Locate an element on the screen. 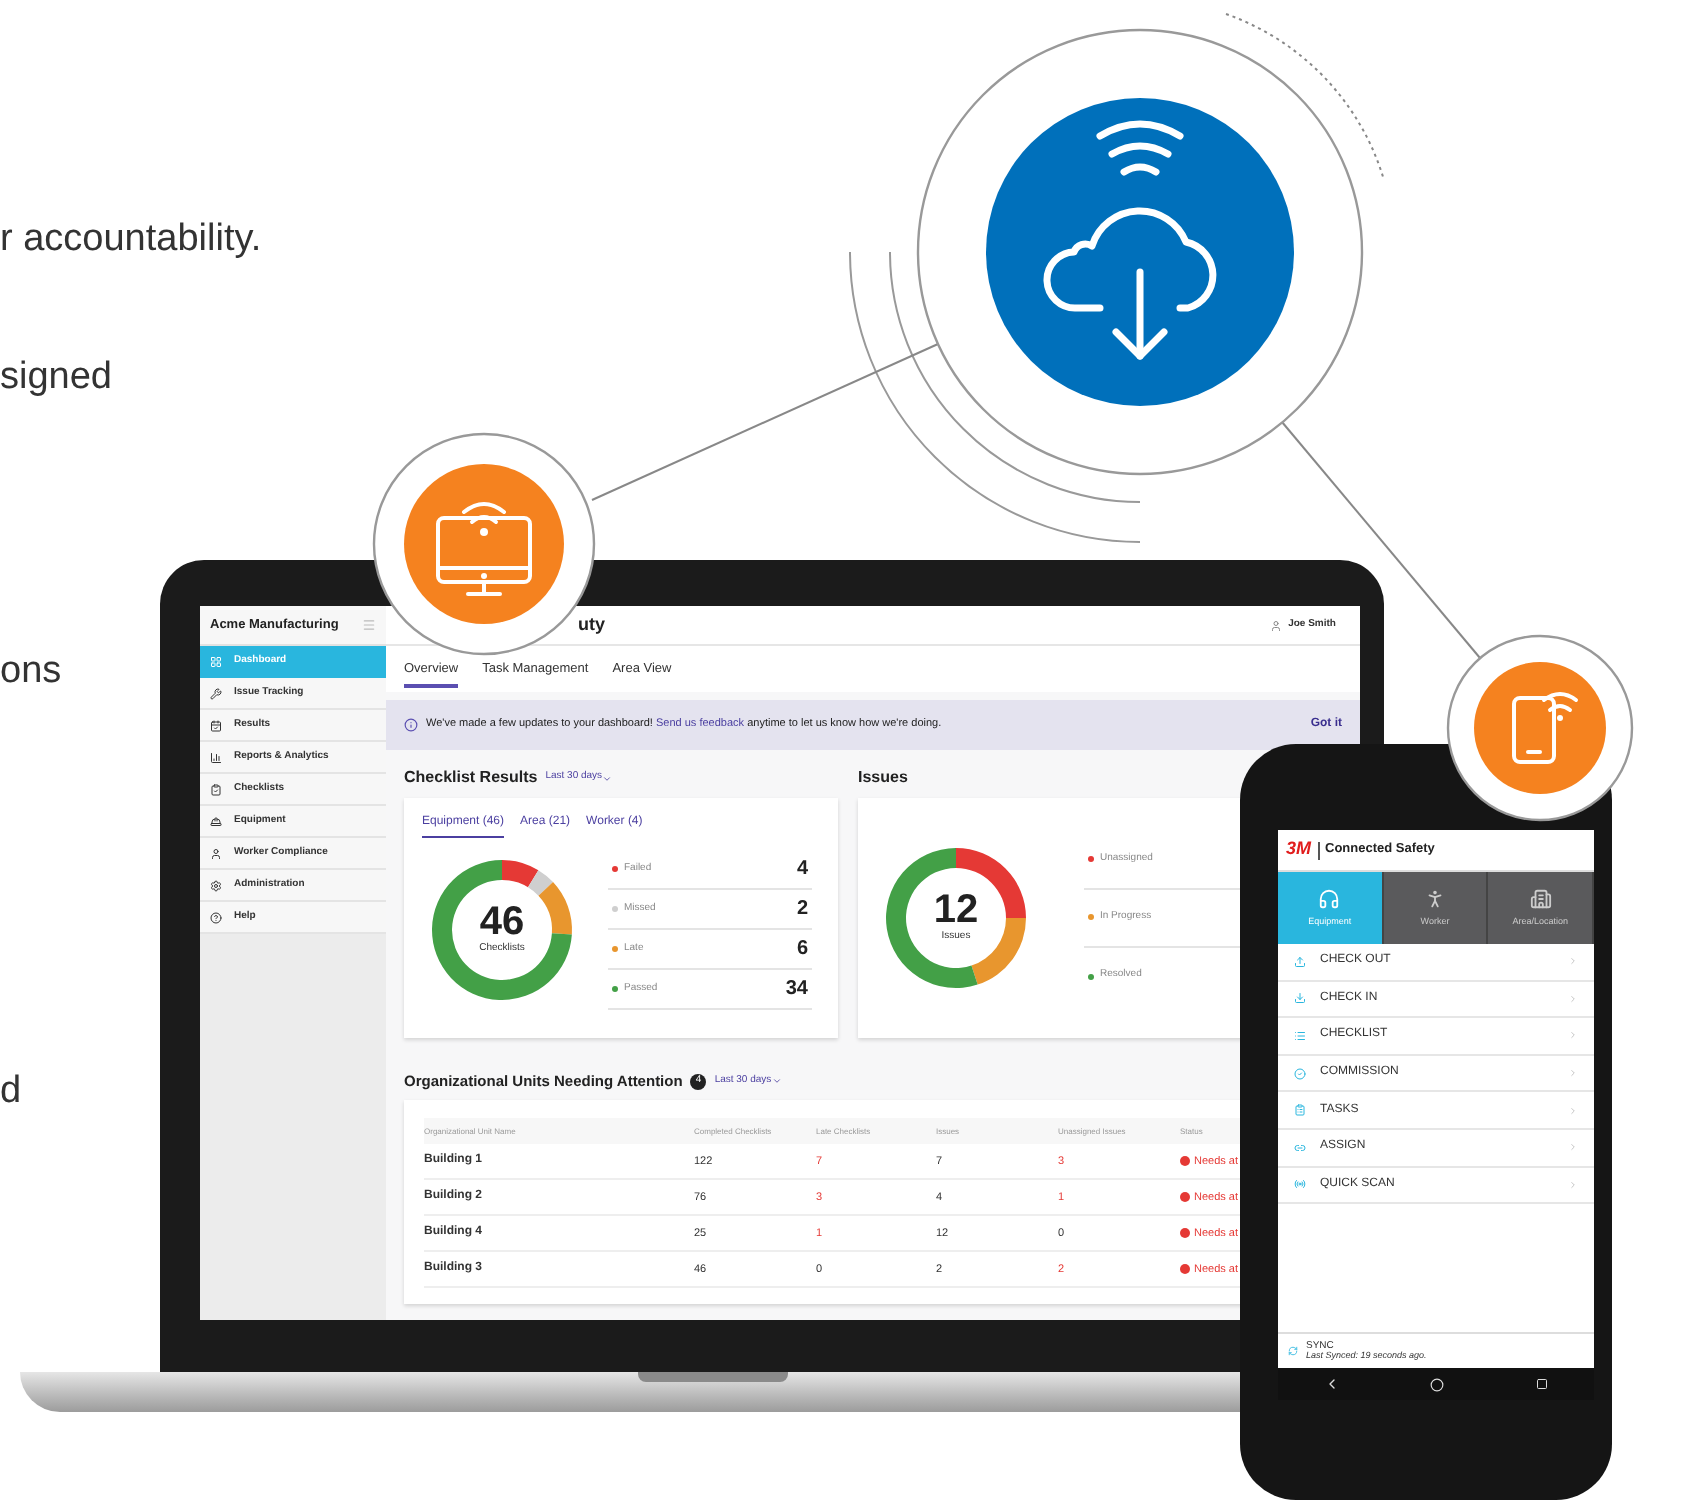 Image resolution: width=1692 pixels, height=1502 pixels. grid-icon is located at coordinates (216, 661).